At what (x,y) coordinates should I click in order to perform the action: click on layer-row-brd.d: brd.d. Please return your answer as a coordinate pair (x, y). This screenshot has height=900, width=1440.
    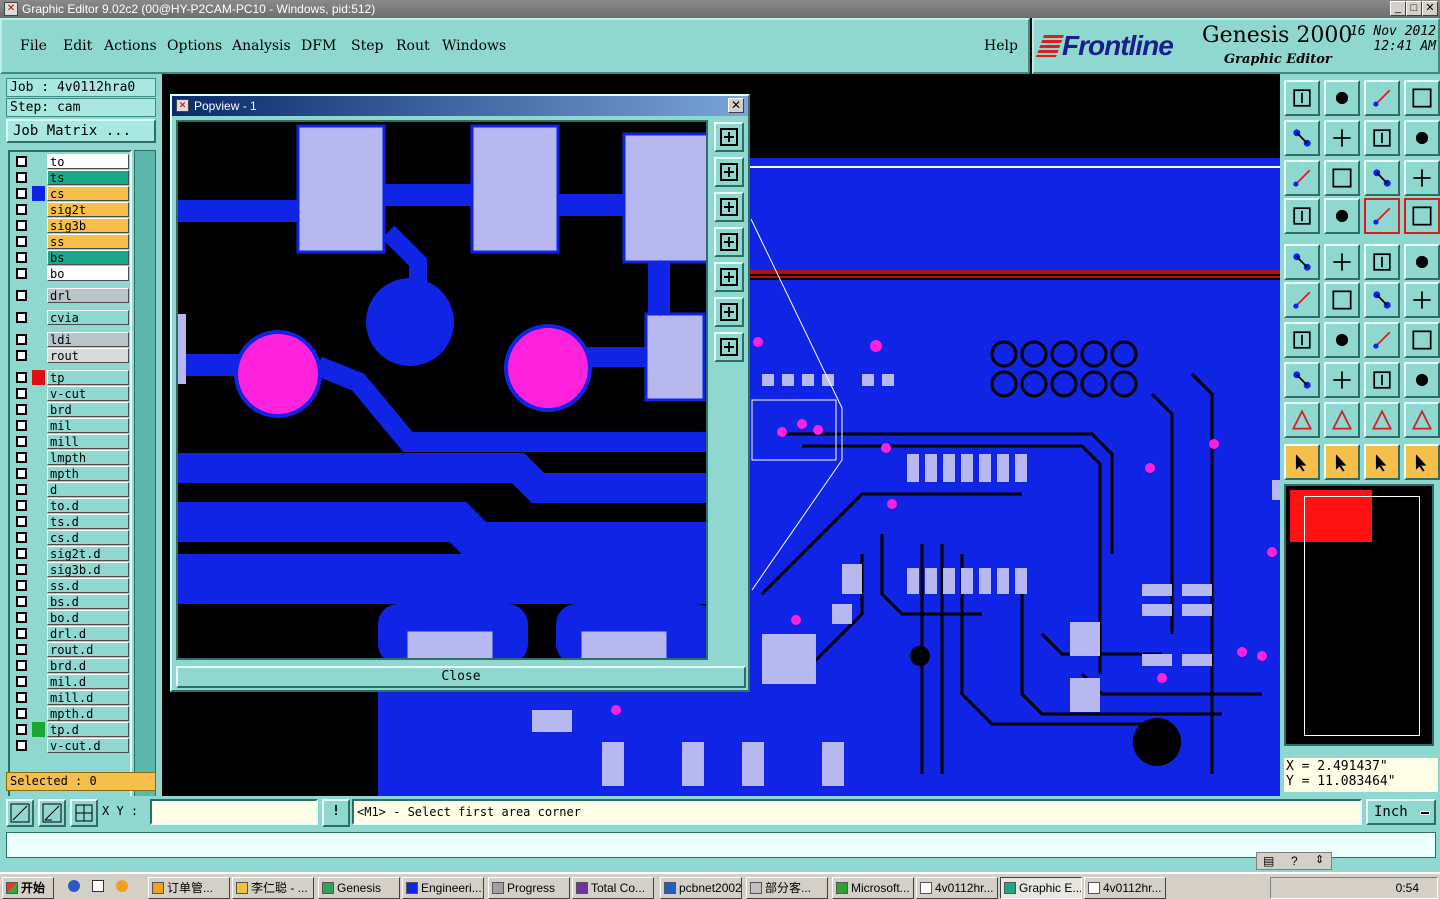
    Looking at the image, I should click on (71, 665).